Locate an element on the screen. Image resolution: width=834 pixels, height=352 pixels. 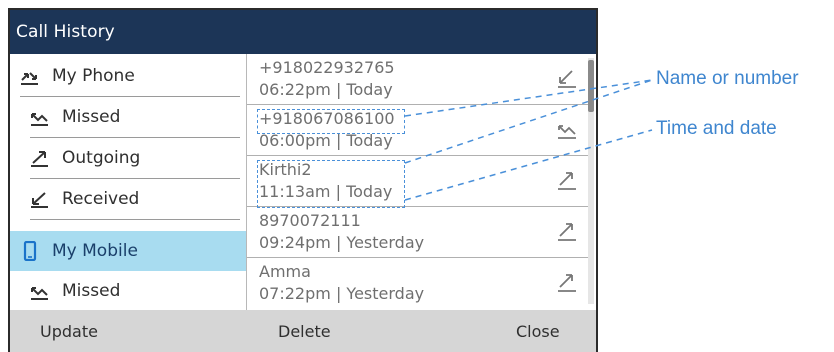
mobile-phone-icon is located at coordinates (30, 251).